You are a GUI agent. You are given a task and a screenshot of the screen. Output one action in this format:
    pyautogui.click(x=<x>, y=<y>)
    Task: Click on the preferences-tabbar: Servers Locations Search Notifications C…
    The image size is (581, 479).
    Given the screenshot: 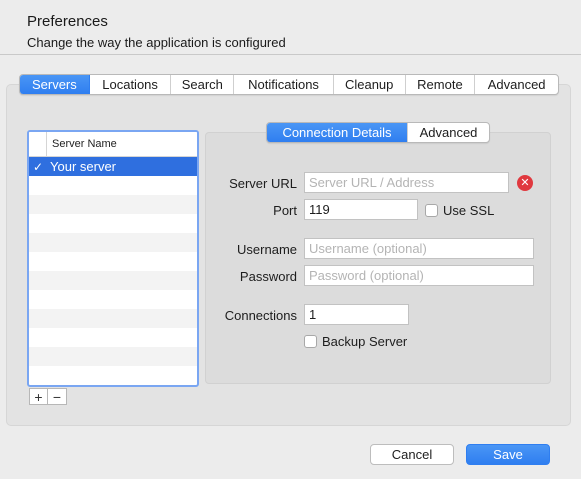 What is the action you would take?
    pyautogui.click(x=289, y=84)
    